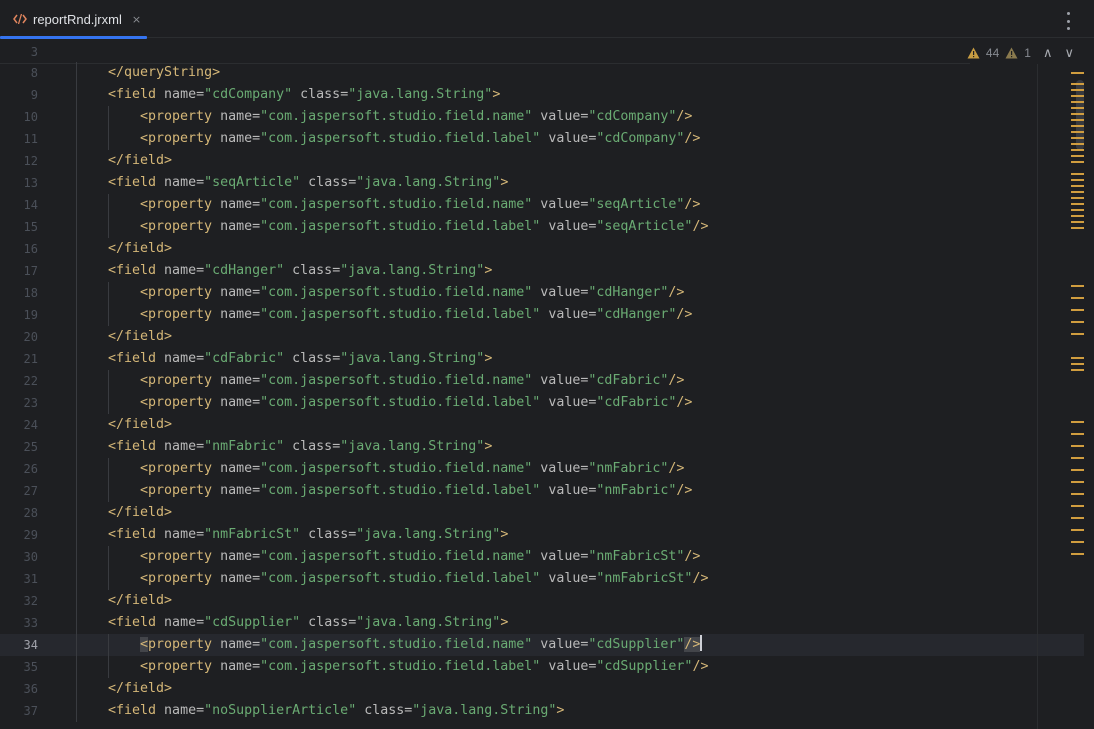  Describe the element at coordinates (132, 534) in the screenshot. I see `code-token: <field` at that location.